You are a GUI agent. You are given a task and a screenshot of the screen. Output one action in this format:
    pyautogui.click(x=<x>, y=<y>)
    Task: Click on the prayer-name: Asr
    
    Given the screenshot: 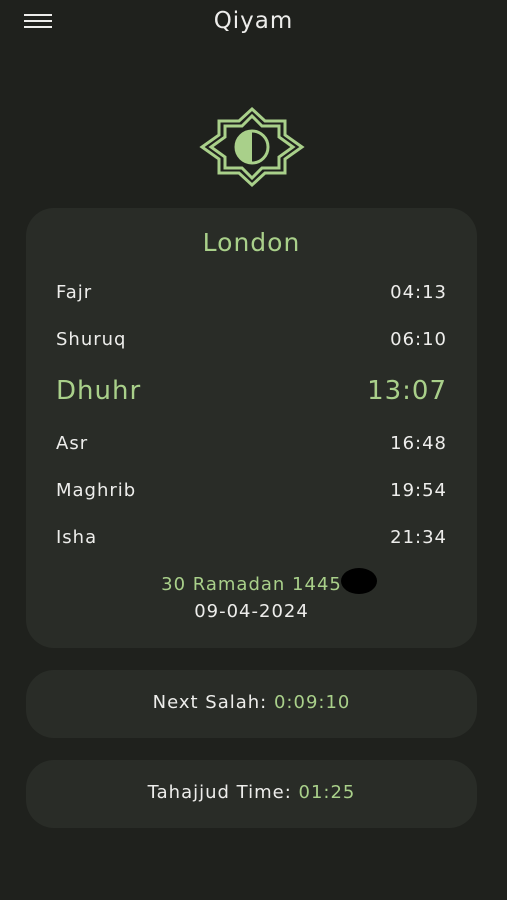 What is the action you would take?
    pyautogui.click(x=72, y=443)
    